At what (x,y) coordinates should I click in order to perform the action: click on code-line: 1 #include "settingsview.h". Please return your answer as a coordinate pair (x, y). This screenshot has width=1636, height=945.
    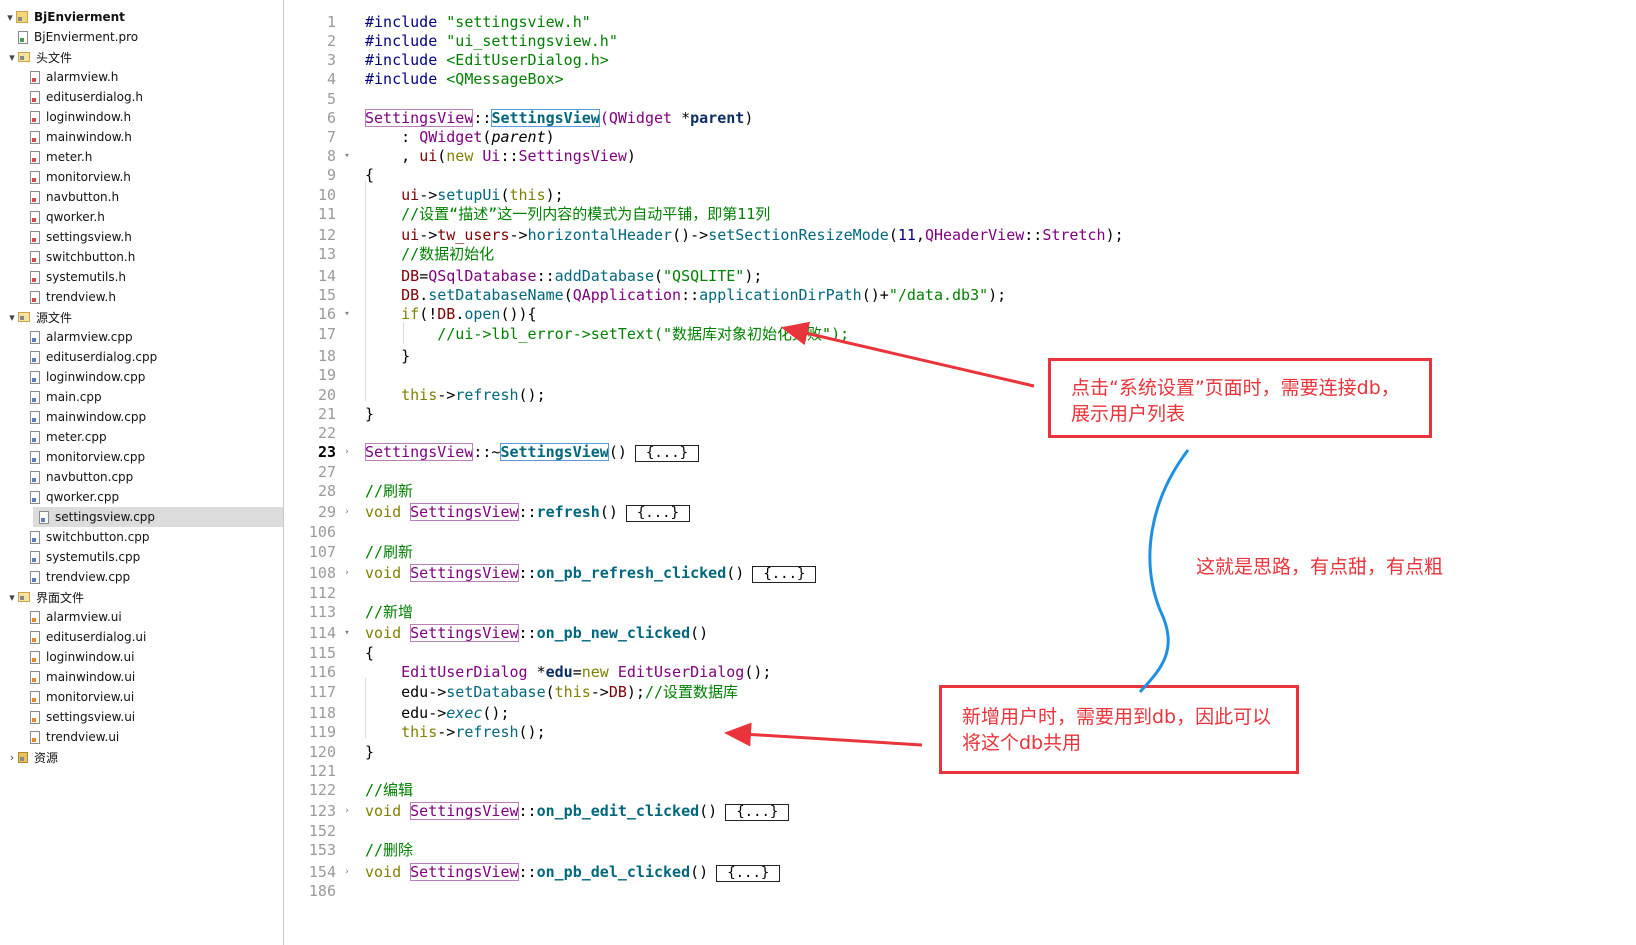
    Looking at the image, I should click on (960, 22).